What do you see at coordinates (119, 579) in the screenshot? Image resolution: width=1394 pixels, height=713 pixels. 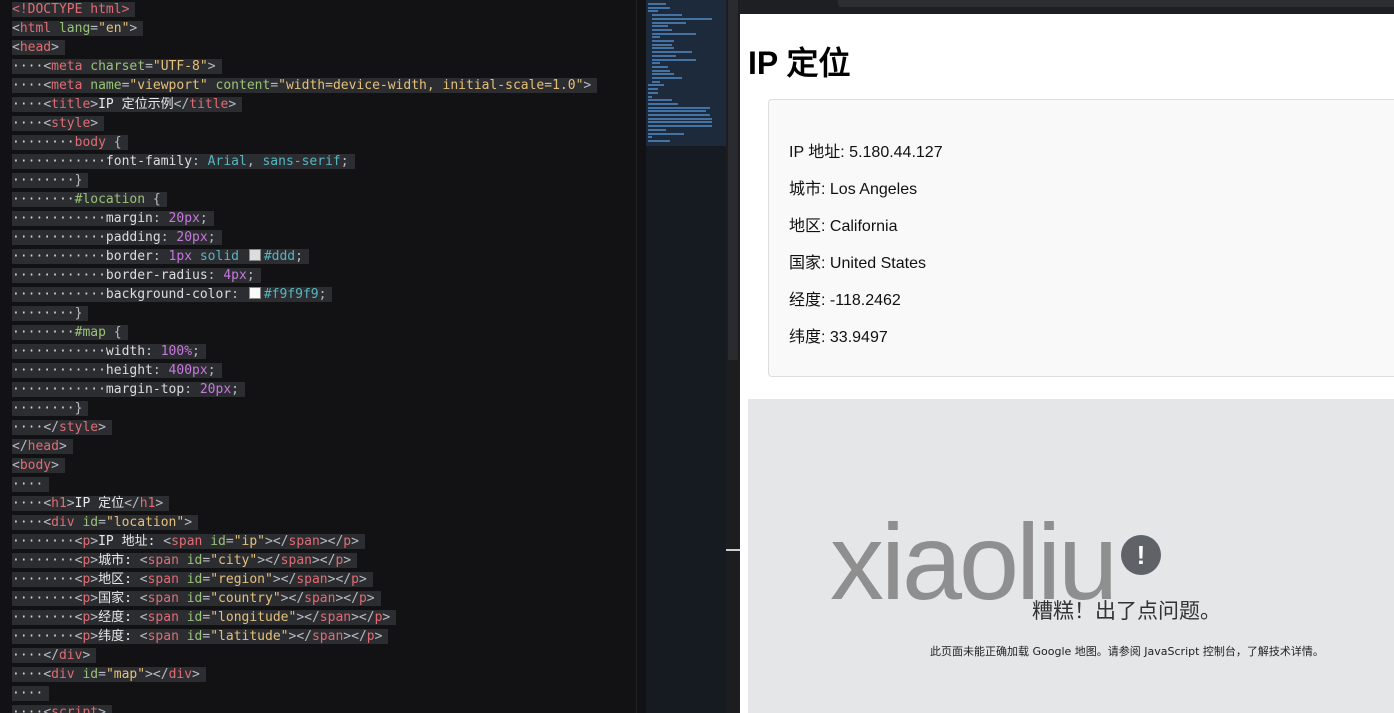 I see `code-token: 地区:` at bounding box center [119, 579].